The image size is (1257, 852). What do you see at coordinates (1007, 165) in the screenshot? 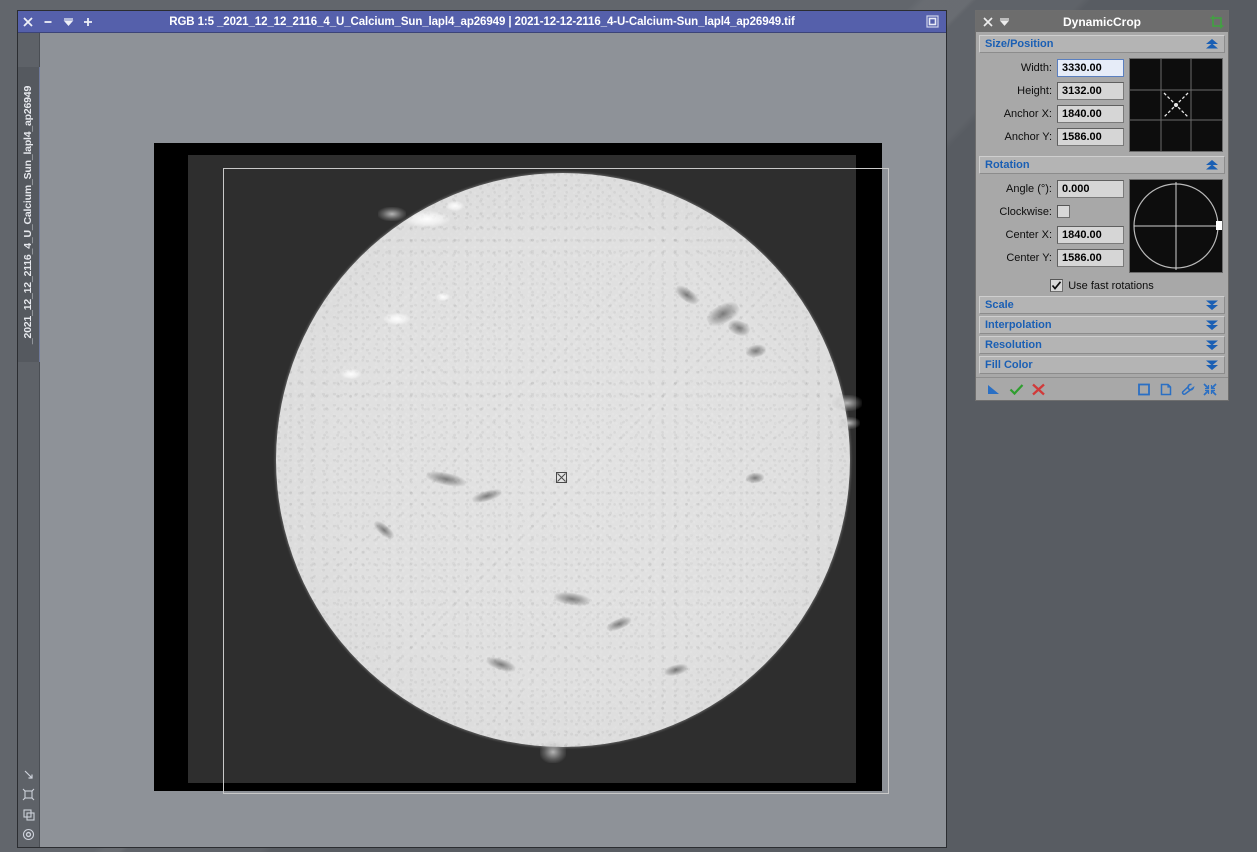
I see `section-label: Rotation` at bounding box center [1007, 165].